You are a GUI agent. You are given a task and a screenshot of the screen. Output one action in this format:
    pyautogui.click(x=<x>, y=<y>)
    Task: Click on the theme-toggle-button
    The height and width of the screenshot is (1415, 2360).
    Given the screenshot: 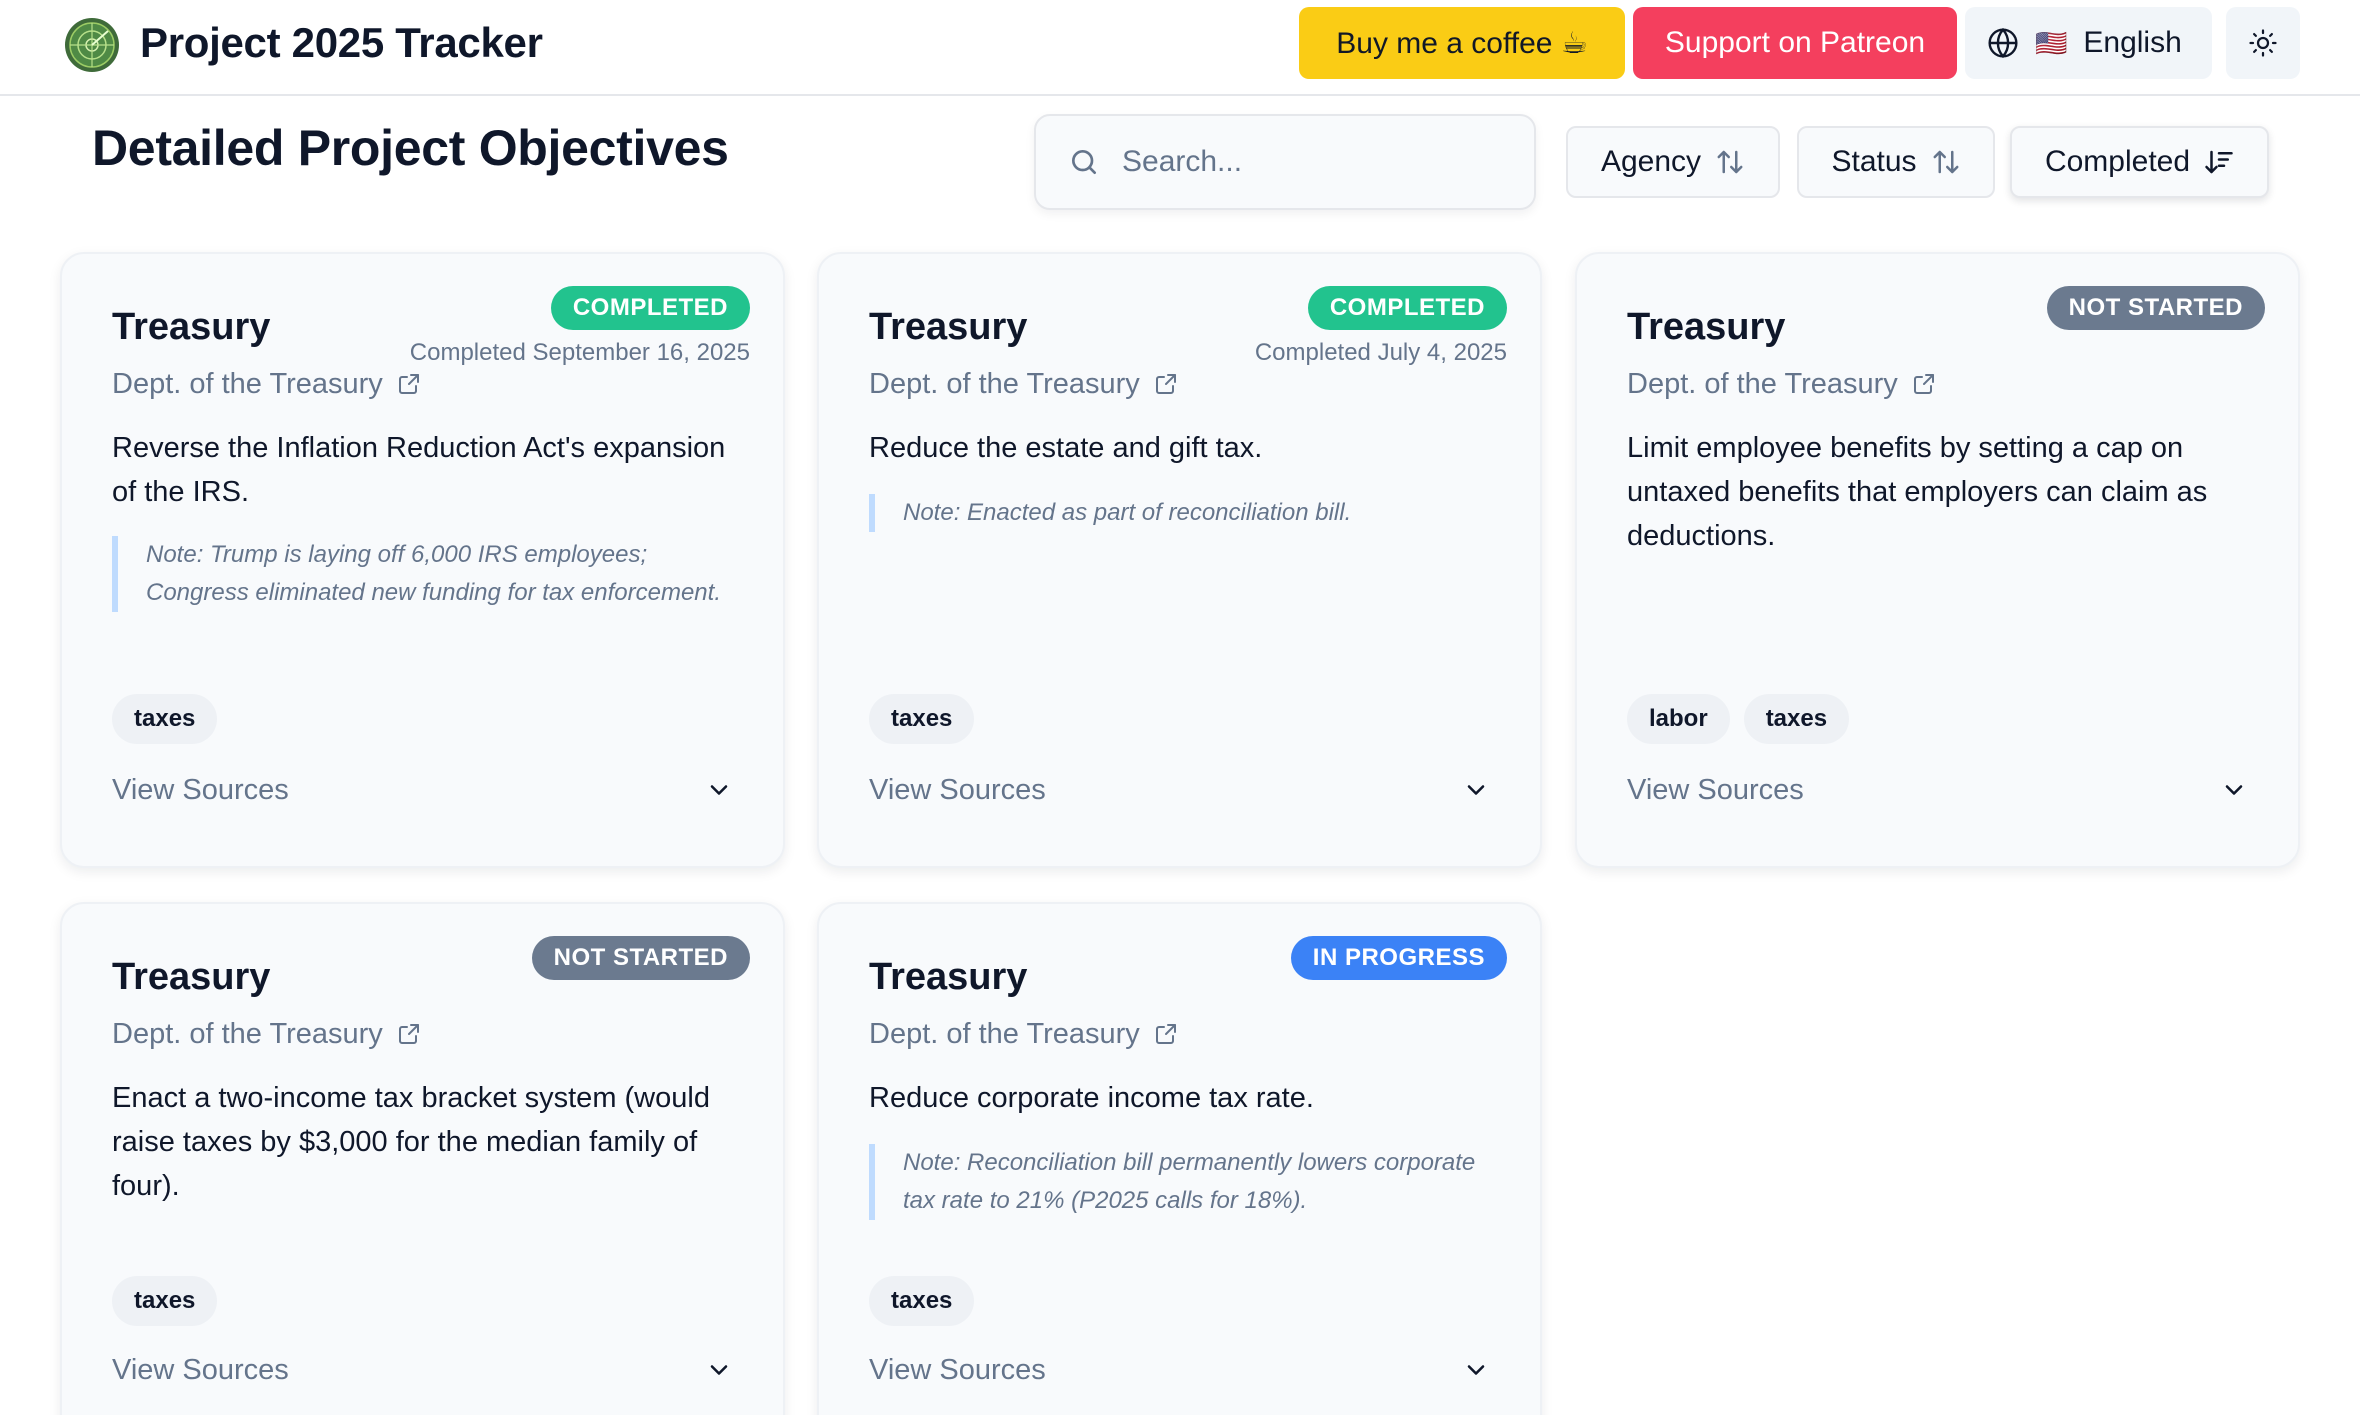 What is the action you would take?
    pyautogui.click(x=2263, y=43)
    